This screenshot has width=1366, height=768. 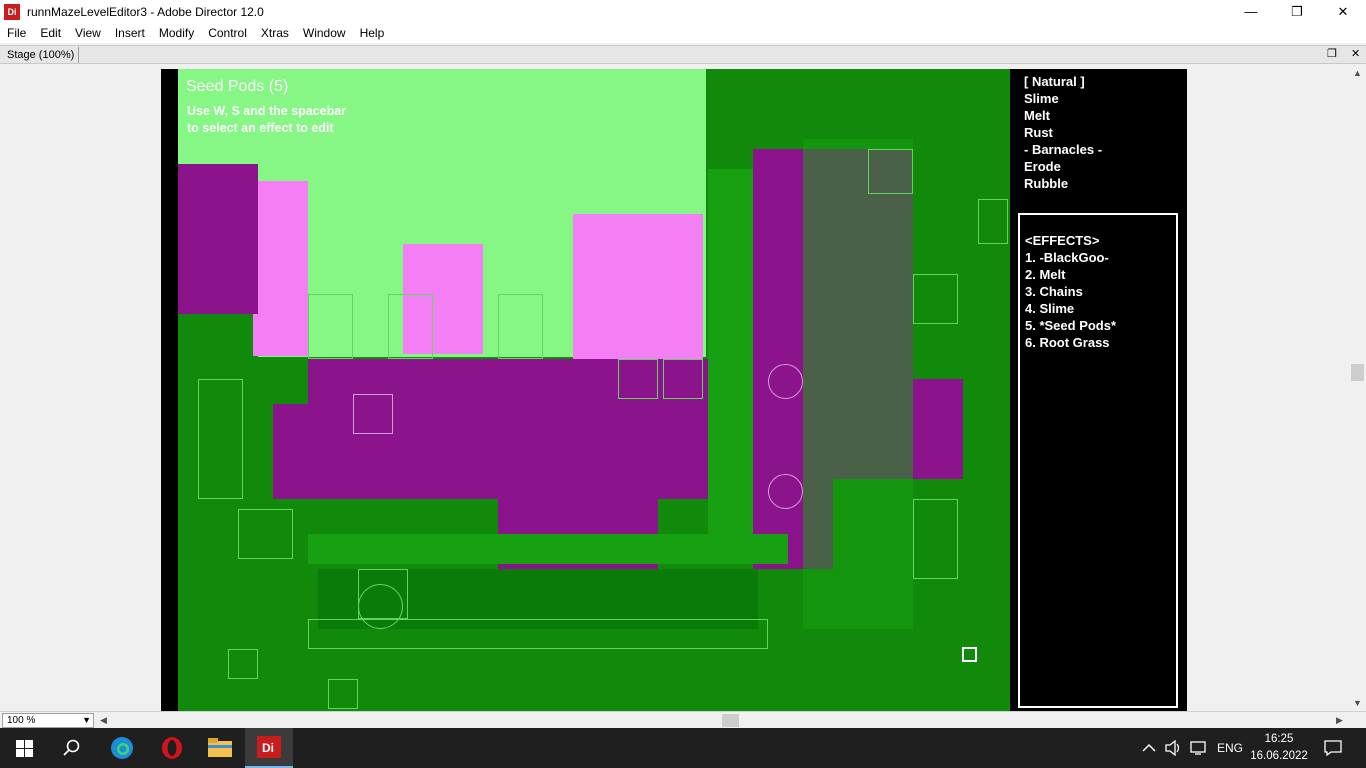 I want to click on vertical-scroll-thumb, so click(x=1357, y=372).